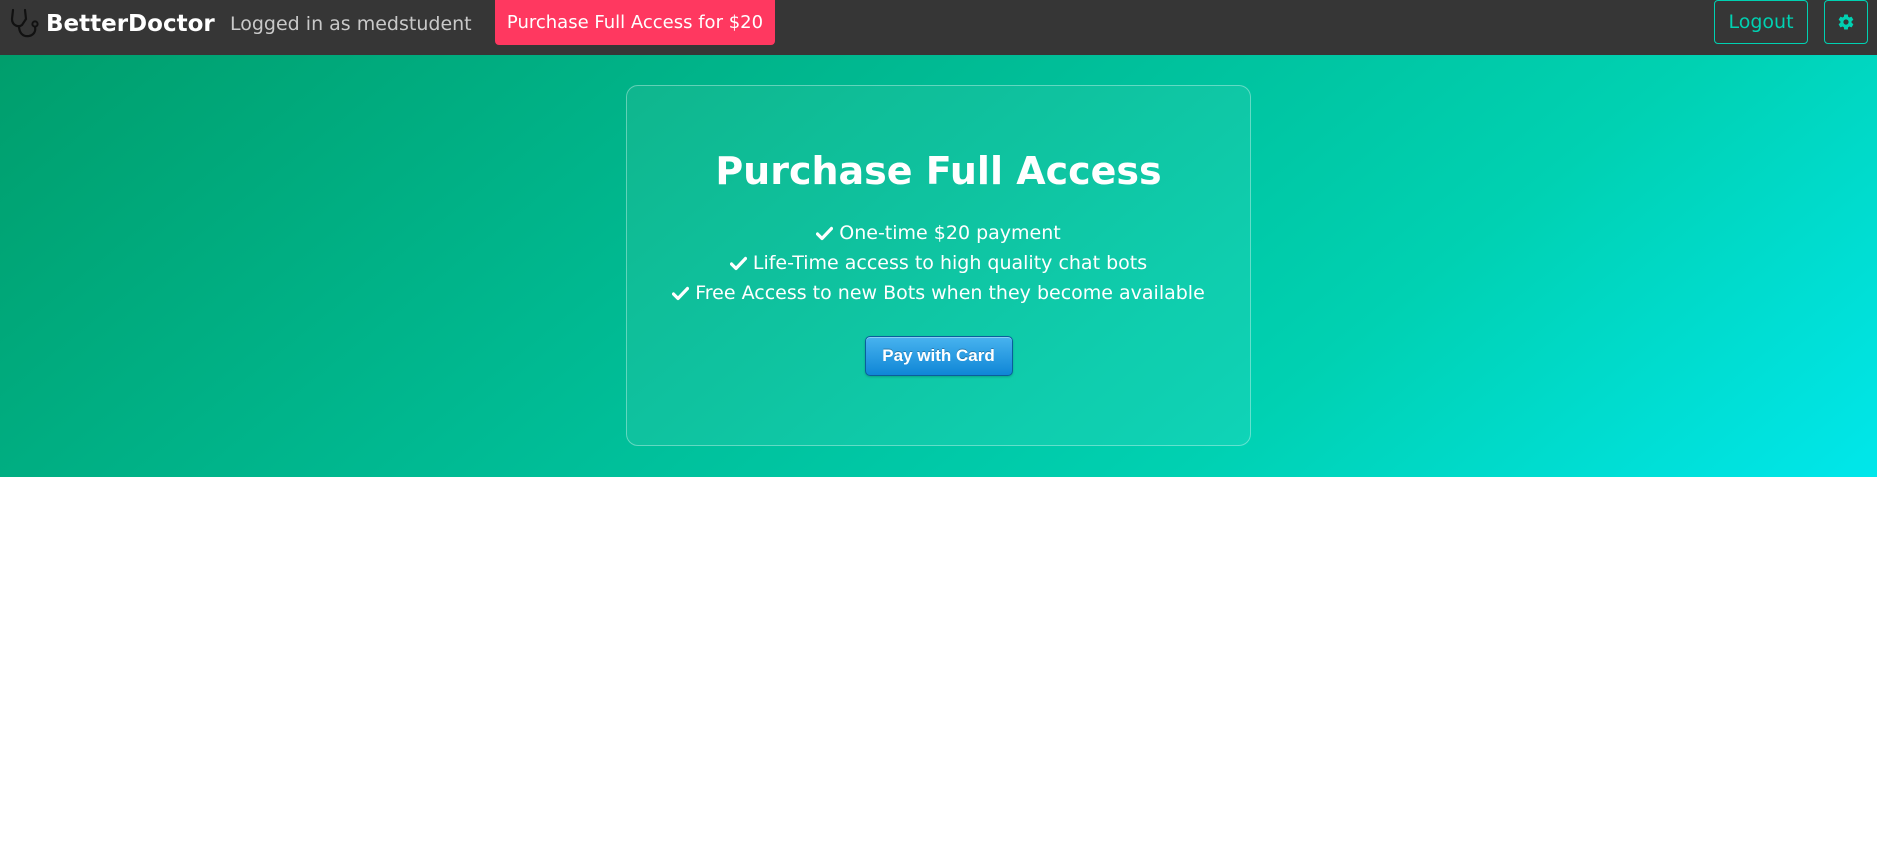  I want to click on gear-icon, so click(1846, 22).